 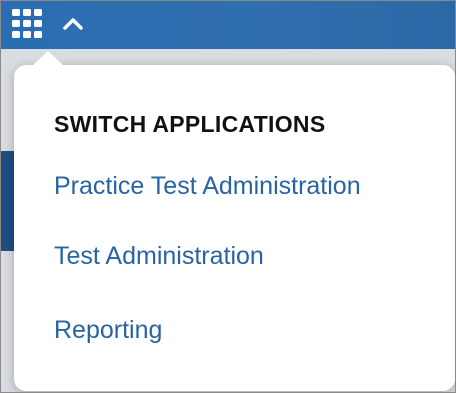 What do you see at coordinates (228, 25) in the screenshot?
I see `top-navigation-bar` at bounding box center [228, 25].